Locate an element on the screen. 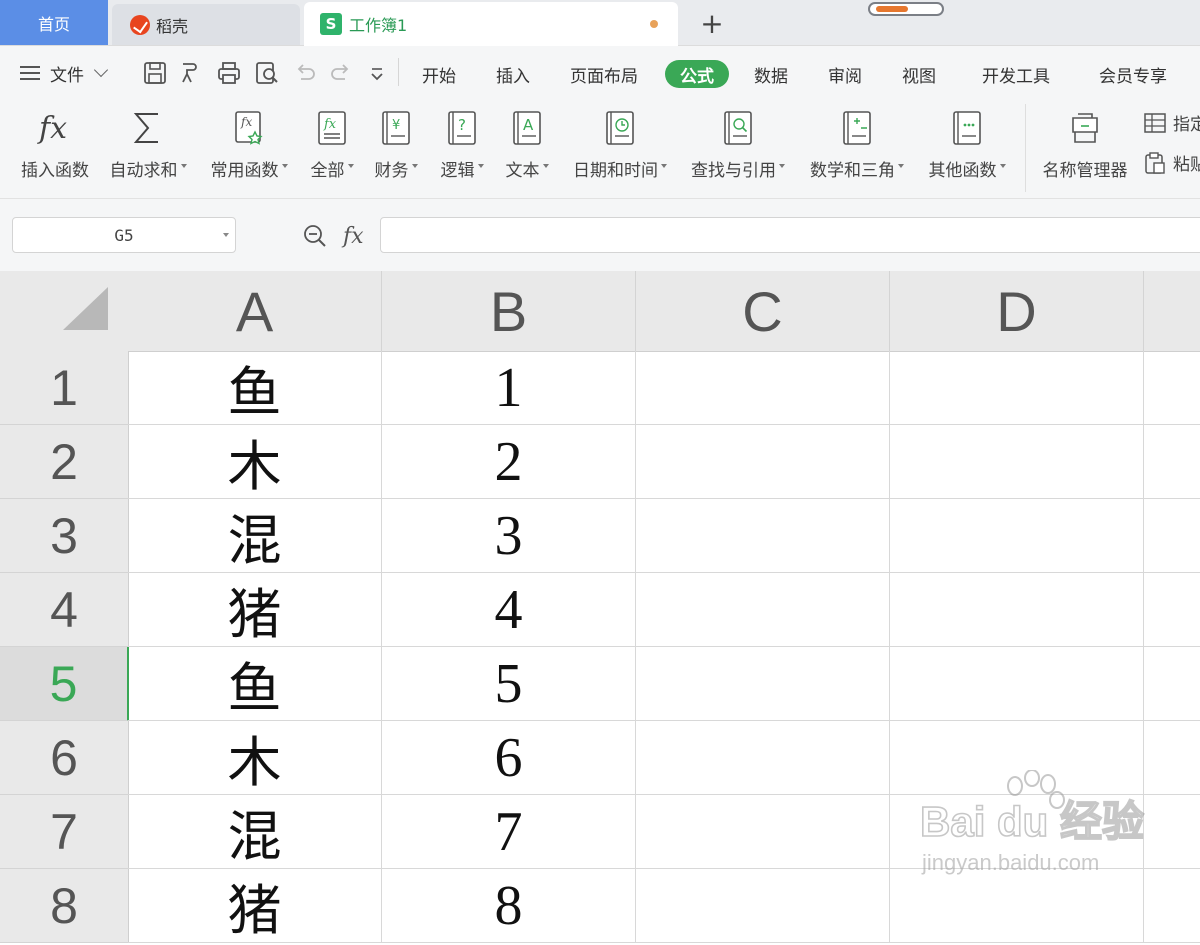 The image size is (1200, 945). undo-icon is located at coordinates (305, 73).